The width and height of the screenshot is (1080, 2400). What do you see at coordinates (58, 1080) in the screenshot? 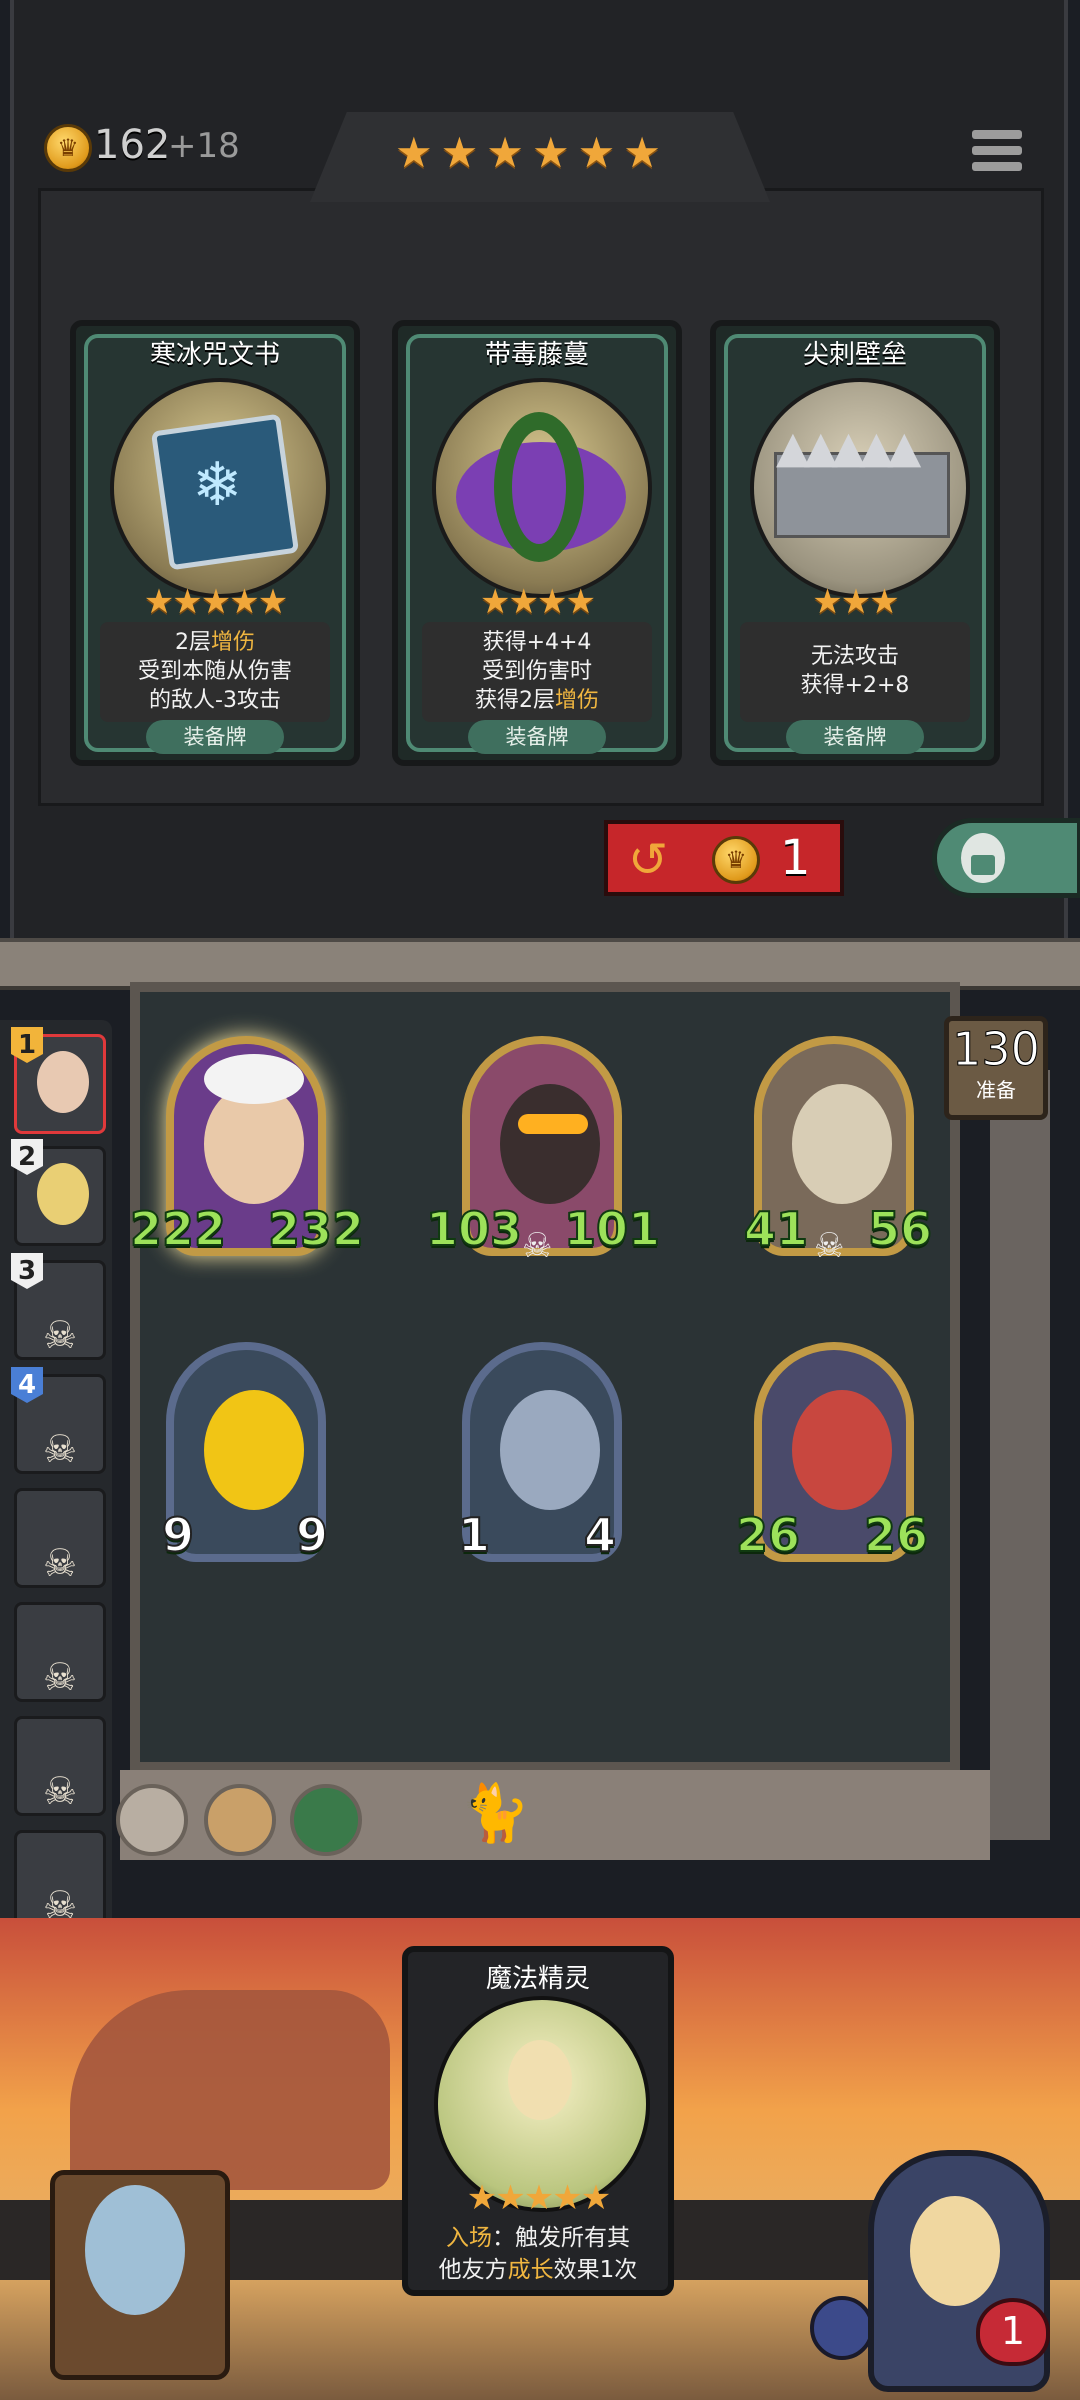
I see `roster-slot-1: 1` at bounding box center [58, 1080].